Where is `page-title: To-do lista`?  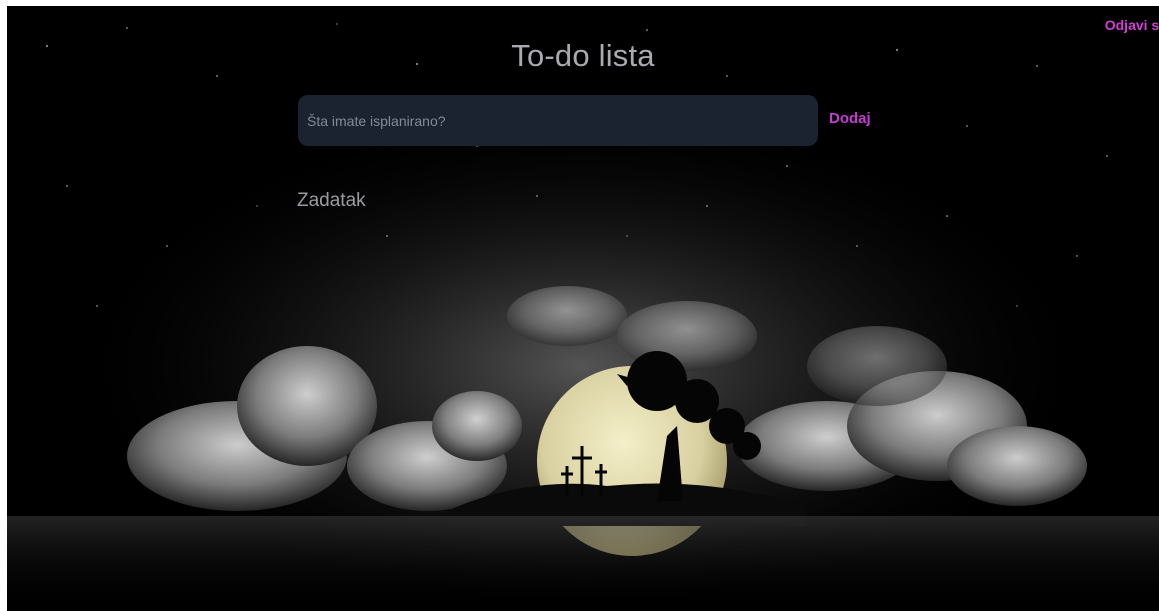
page-title: To-do lista is located at coordinates (583, 55).